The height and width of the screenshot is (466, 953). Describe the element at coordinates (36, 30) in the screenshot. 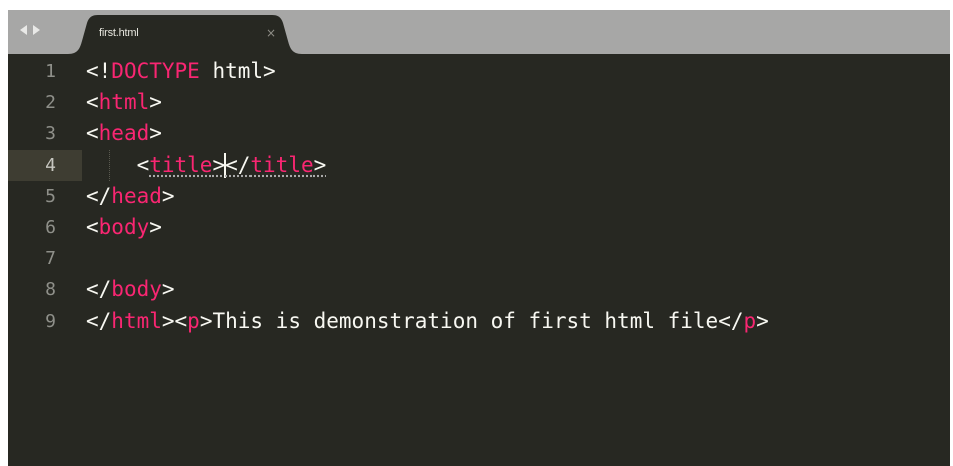

I see `triangle-right-icon` at that location.